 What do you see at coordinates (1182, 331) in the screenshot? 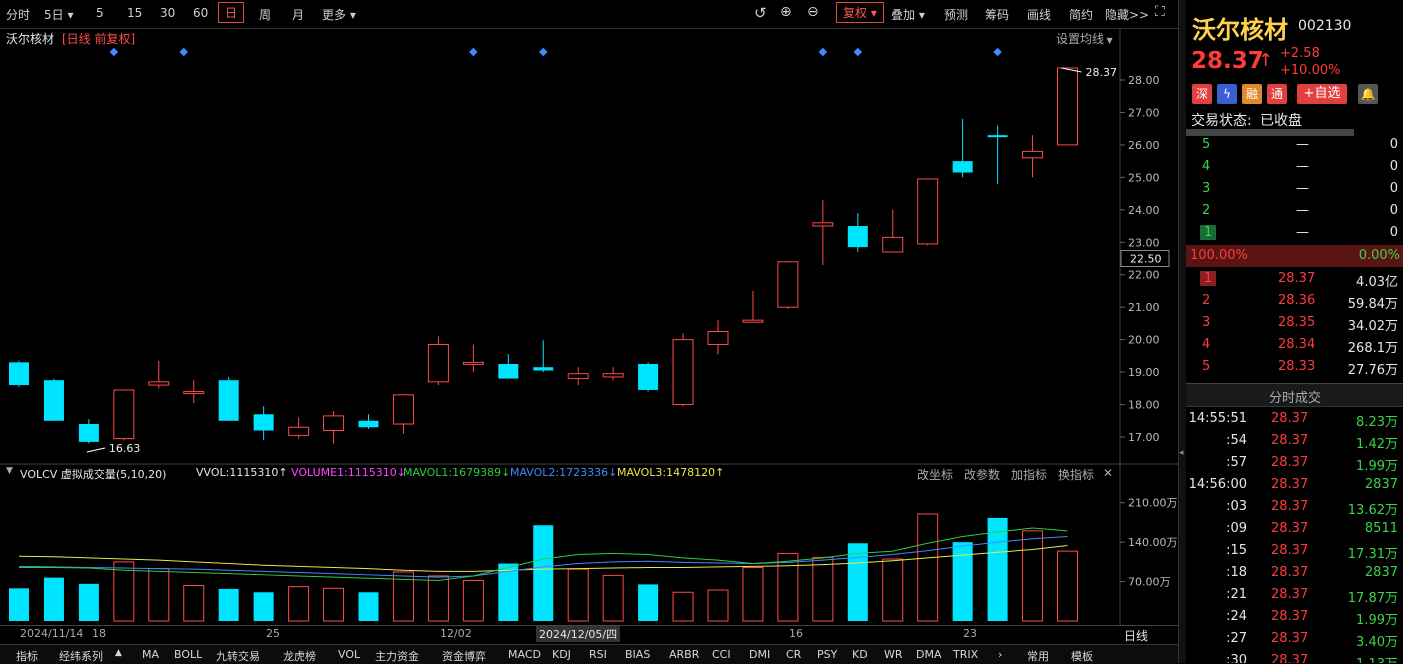
I see `panel-splitter: ◂` at bounding box center [1182, 331].